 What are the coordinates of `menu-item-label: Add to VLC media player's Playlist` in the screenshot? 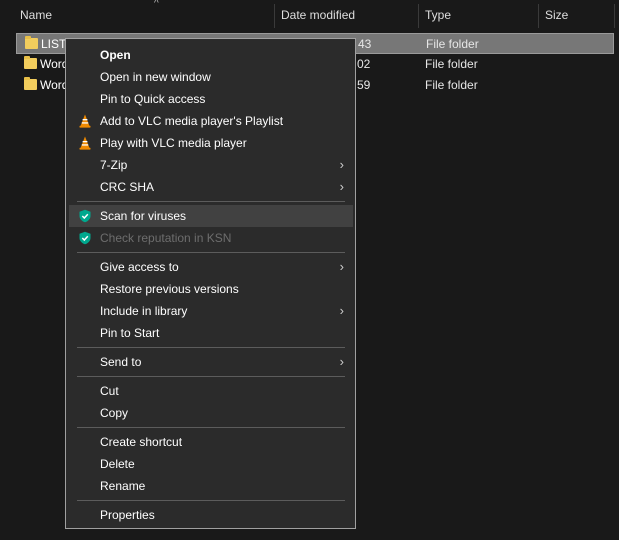 It's located at (192, 121).